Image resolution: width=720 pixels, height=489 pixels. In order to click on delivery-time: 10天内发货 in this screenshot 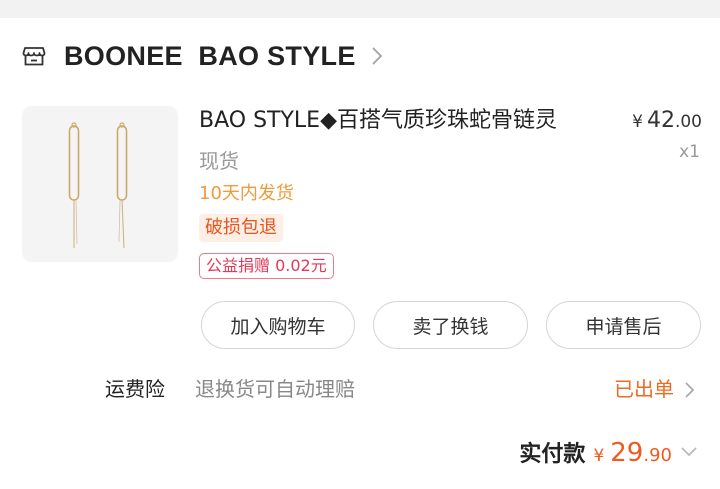, I will do `click(246, 193)`.